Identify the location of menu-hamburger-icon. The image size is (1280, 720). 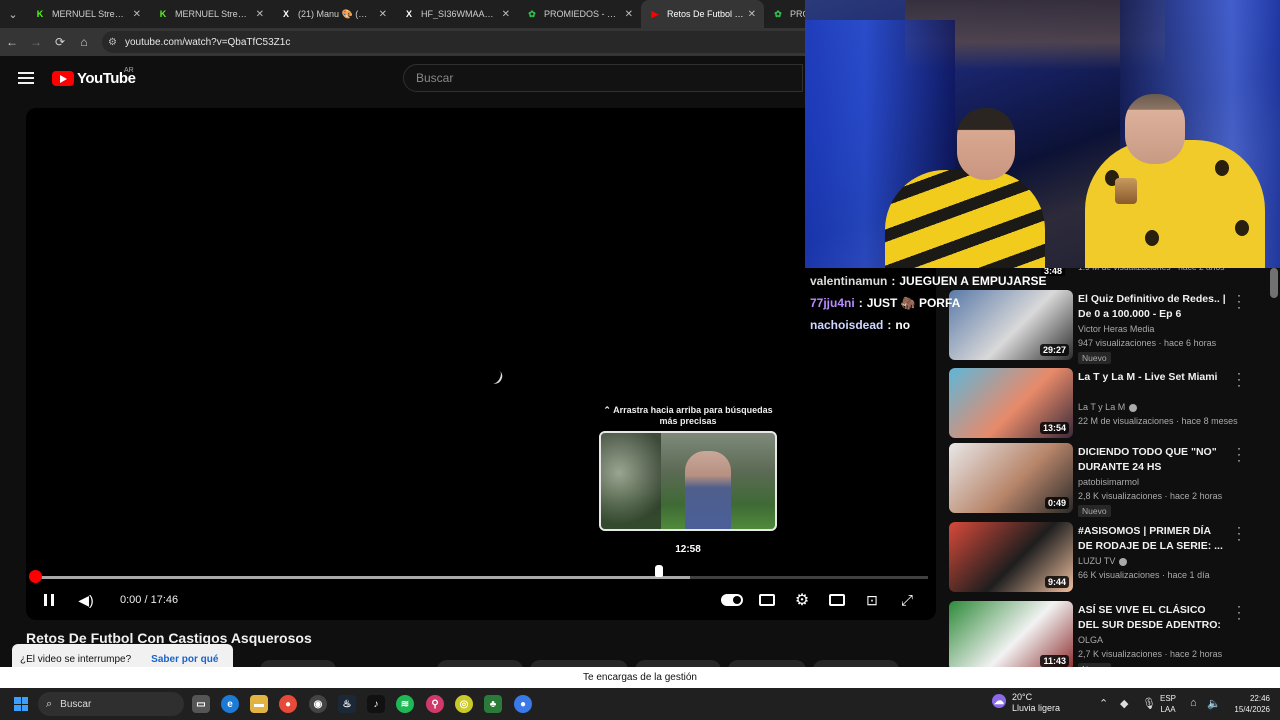
(26, 78).